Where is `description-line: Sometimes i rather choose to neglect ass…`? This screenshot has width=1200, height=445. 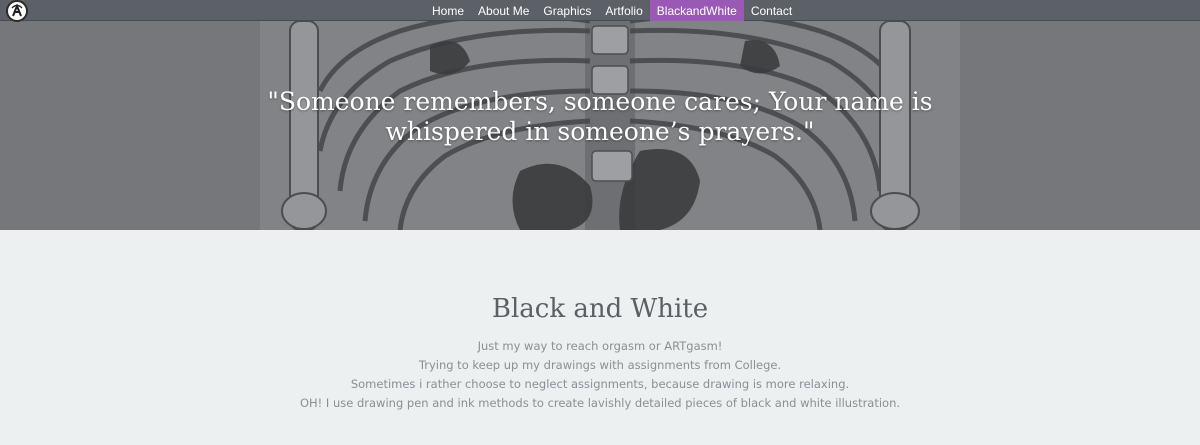
description-line: Sometimes i rather choose to neglect ass… is located at coordinates (600, 384).